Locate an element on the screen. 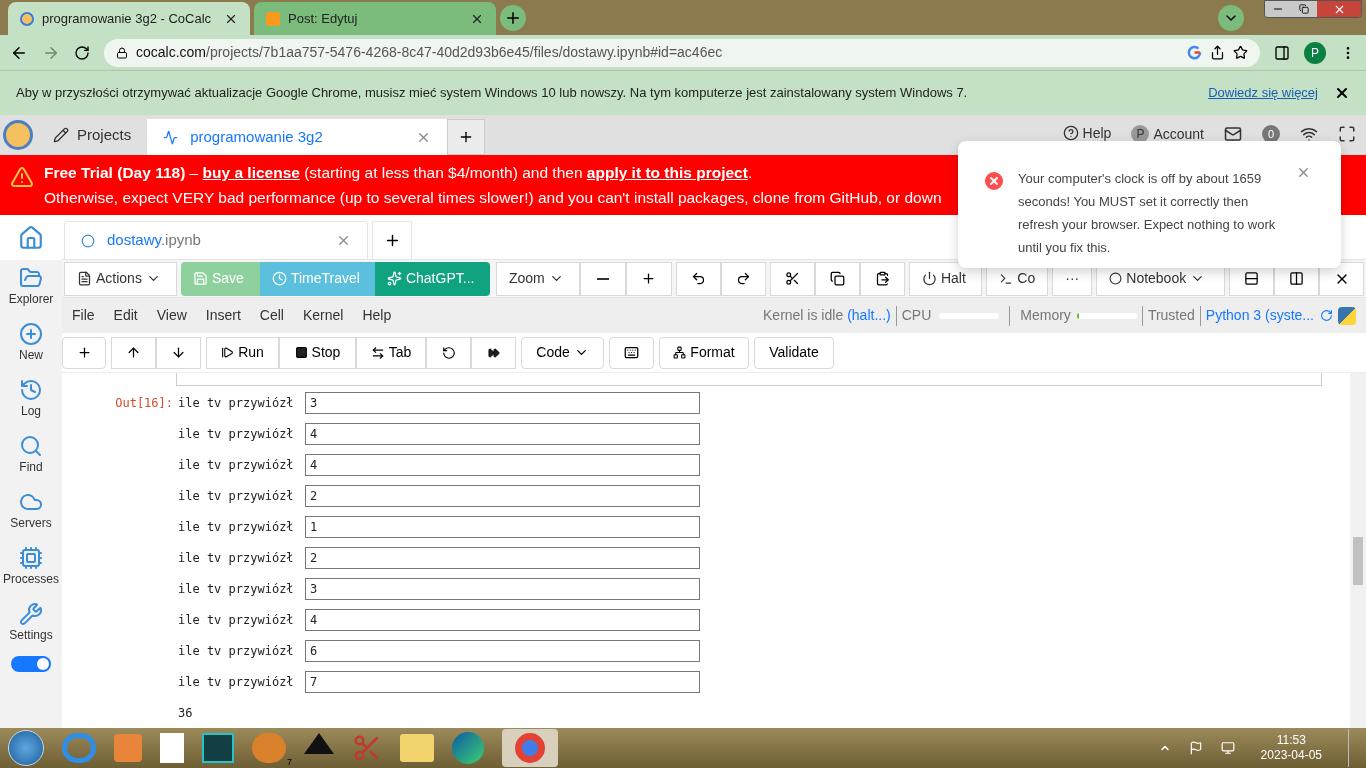 This screenshot has height=768, width=1366. start-button is located at coordinates (26, 748).